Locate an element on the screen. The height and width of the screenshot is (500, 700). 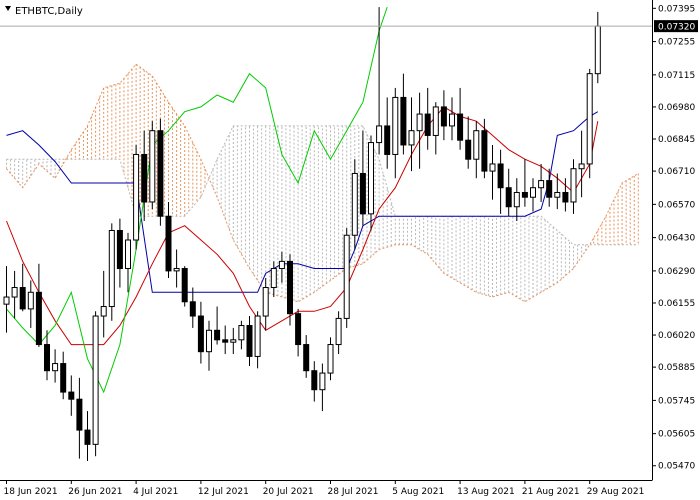
y-tick-label: 0.05605 is located at coordinates (676, 435).